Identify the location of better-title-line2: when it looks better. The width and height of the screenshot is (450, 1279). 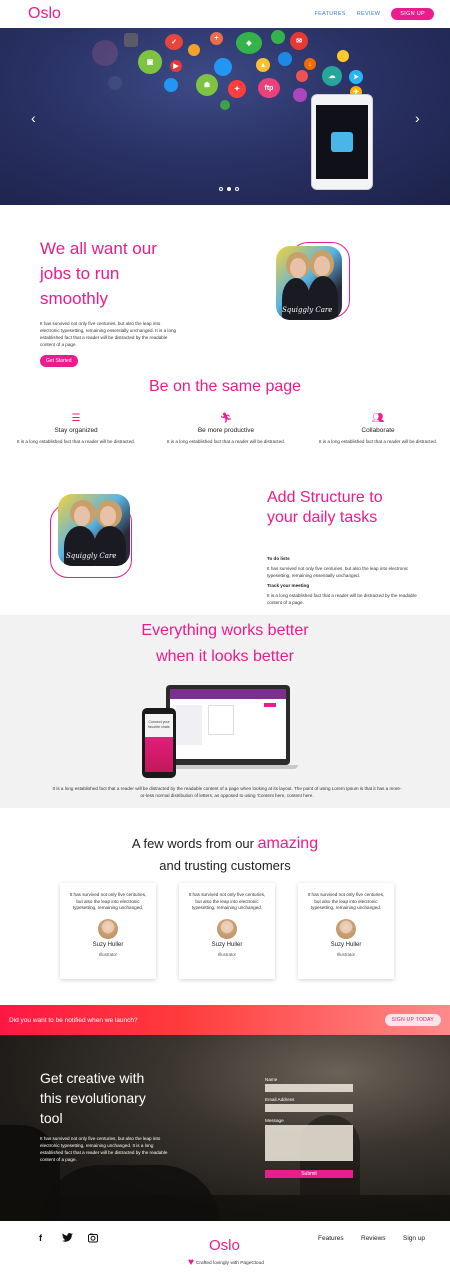
(225, 656).